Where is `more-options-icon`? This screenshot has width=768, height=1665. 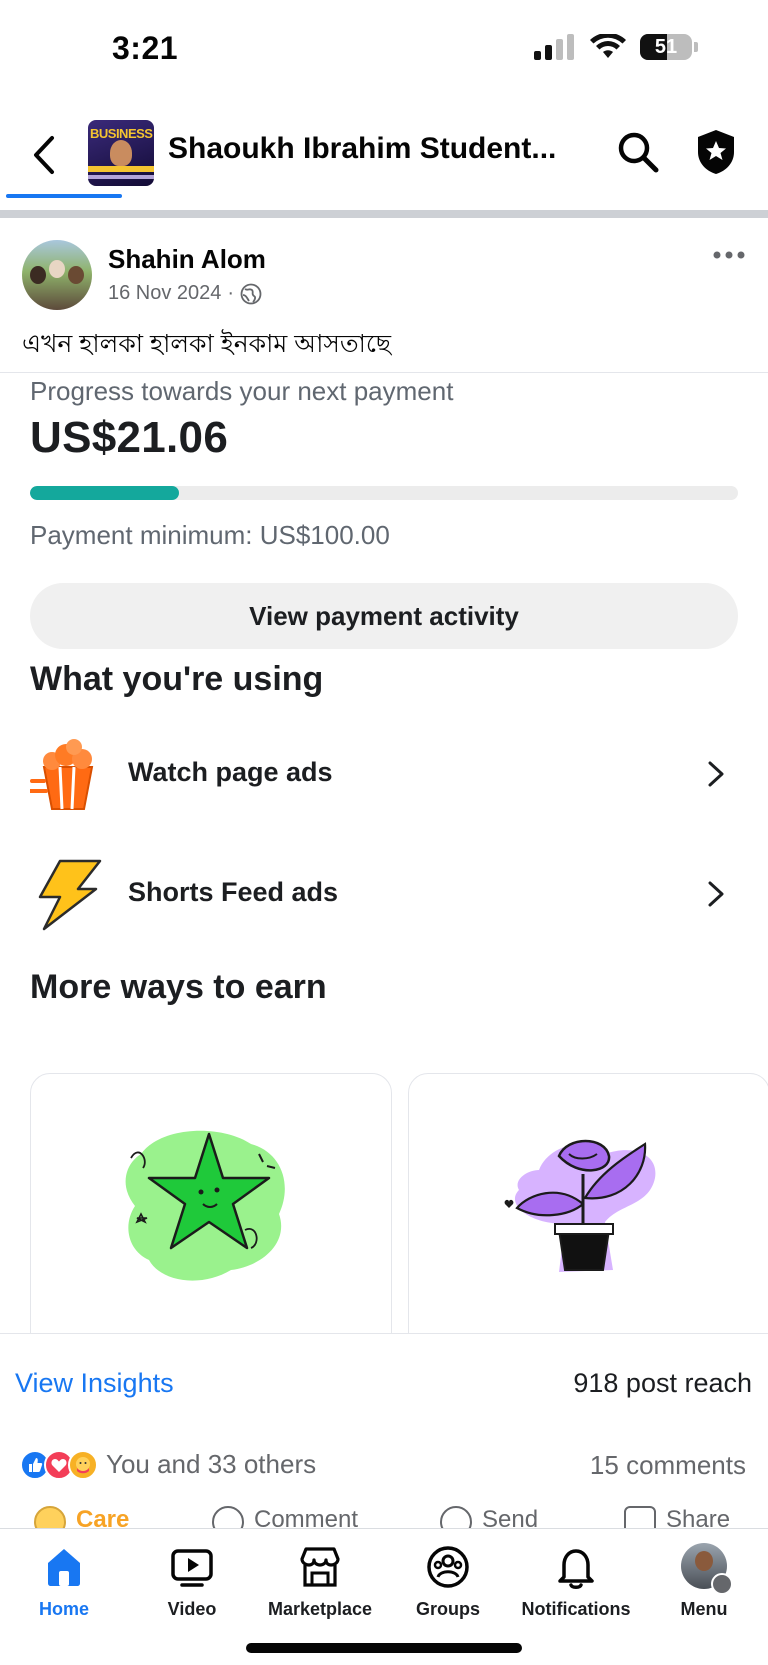
more-options-icon is located at coordinates (729, 255).